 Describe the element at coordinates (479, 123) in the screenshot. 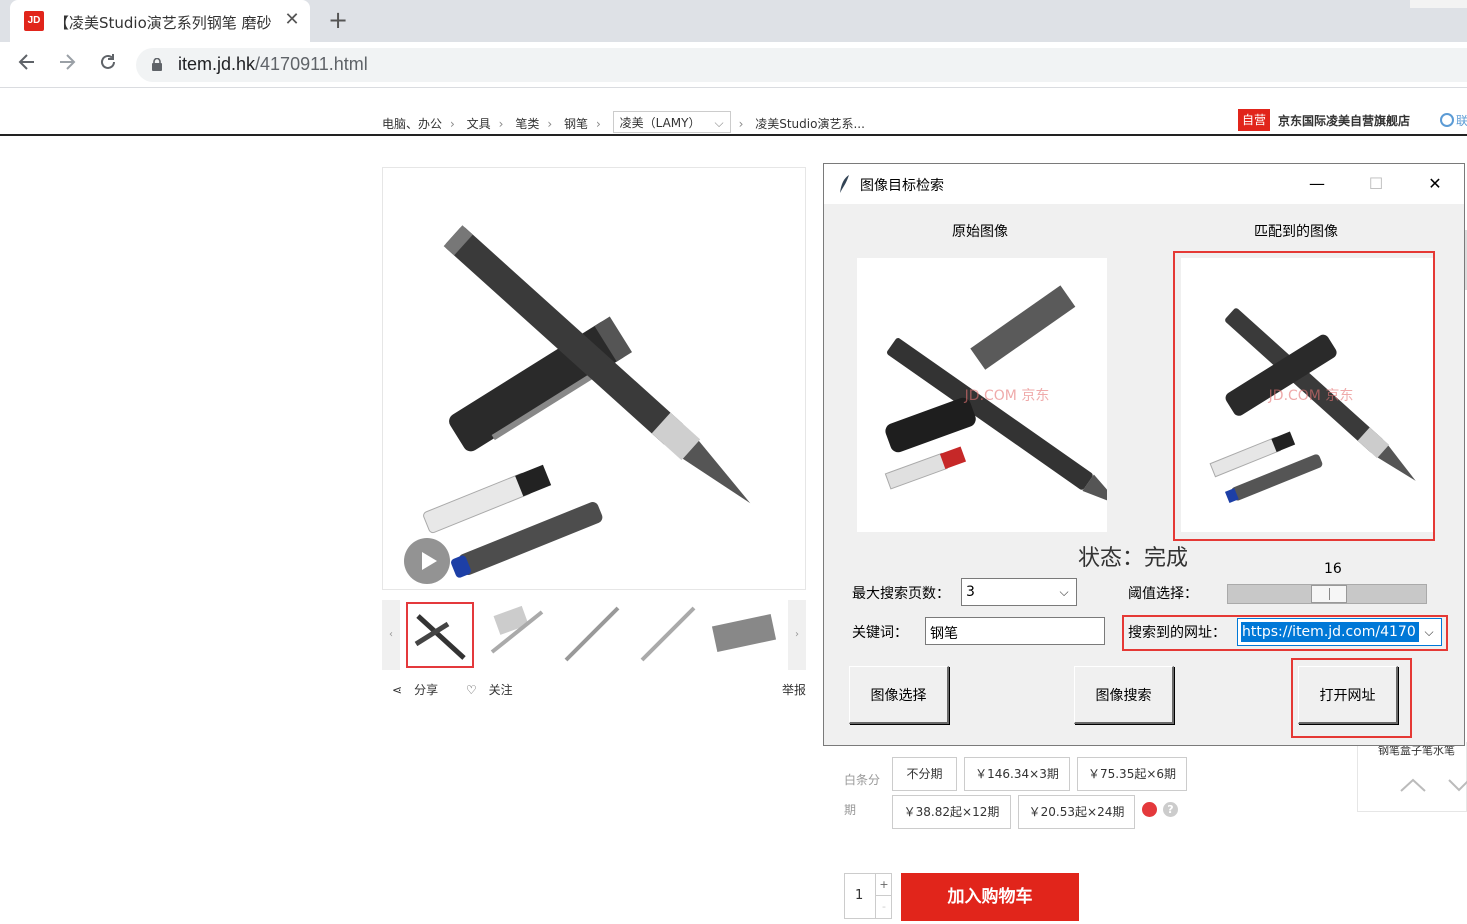

I see `breadcrumb-item: 文具` at that location.